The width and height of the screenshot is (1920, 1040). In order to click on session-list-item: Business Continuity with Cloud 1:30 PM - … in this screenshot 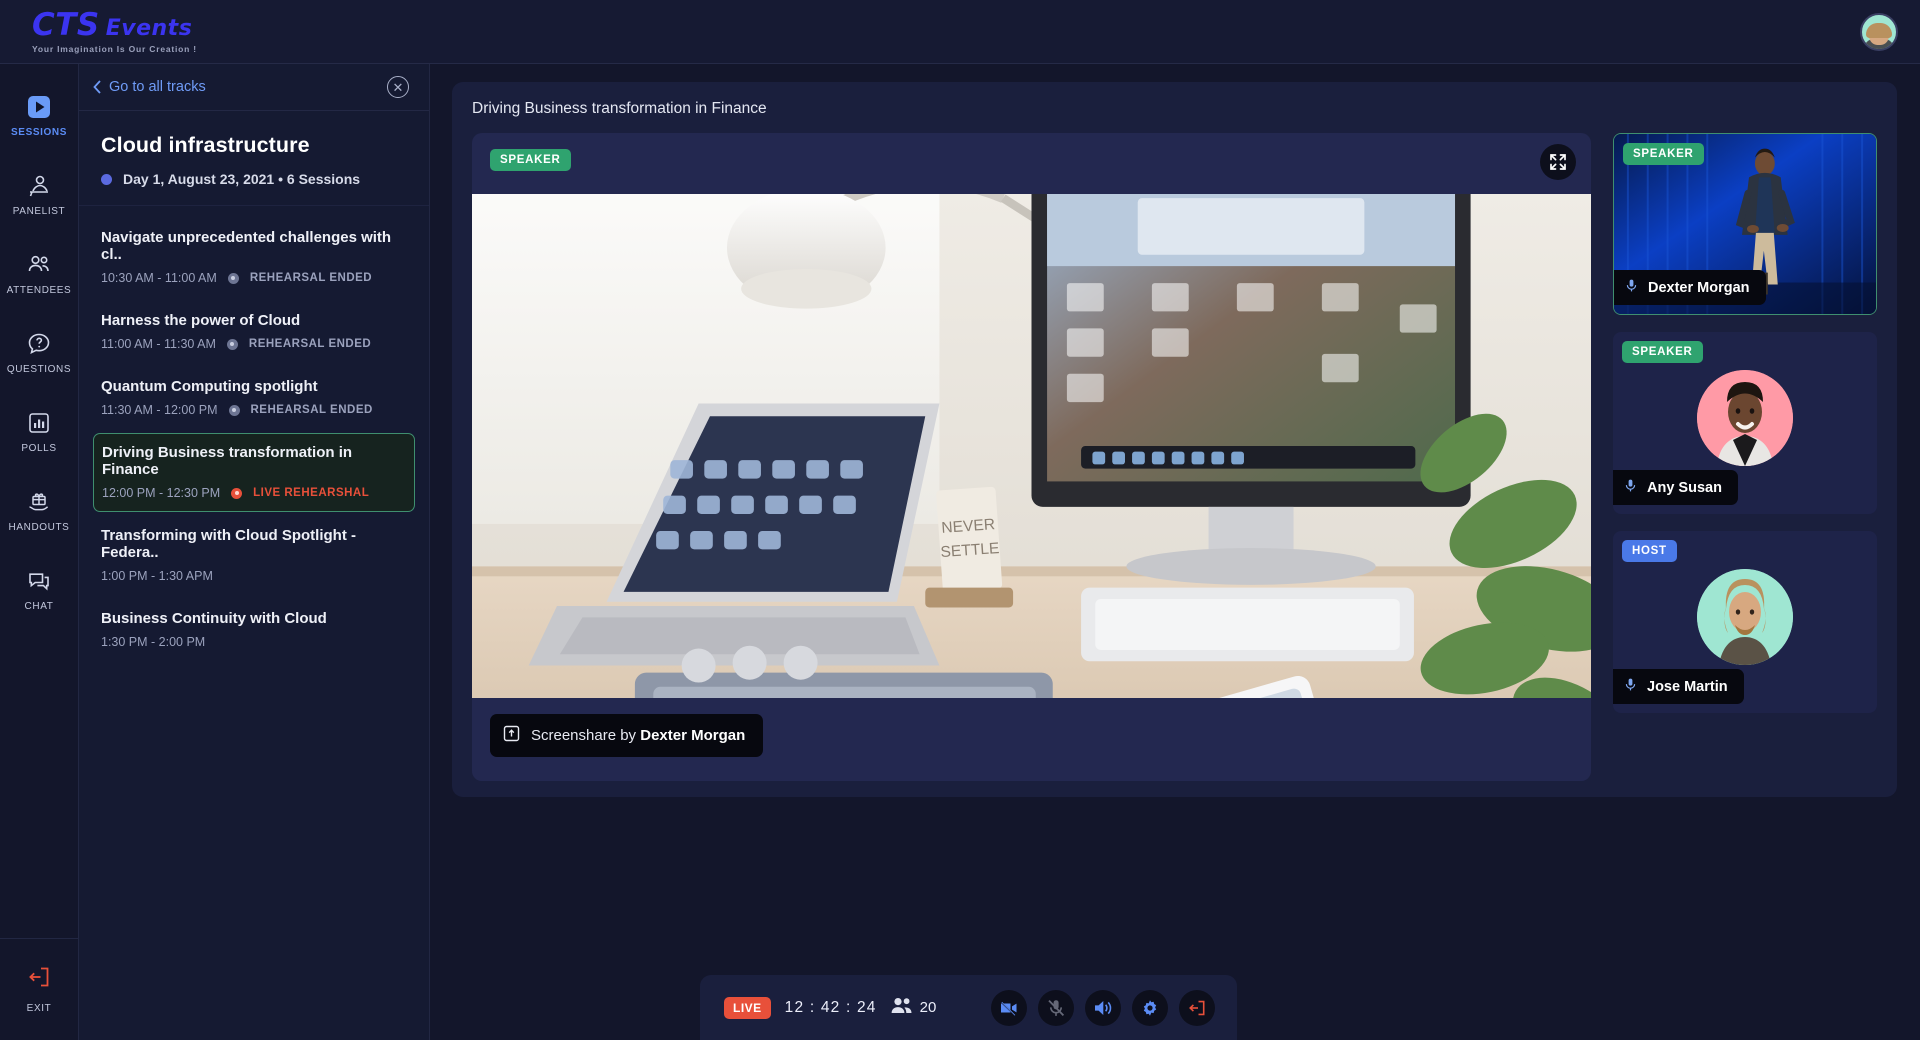, I will do `click(254, 630)`.